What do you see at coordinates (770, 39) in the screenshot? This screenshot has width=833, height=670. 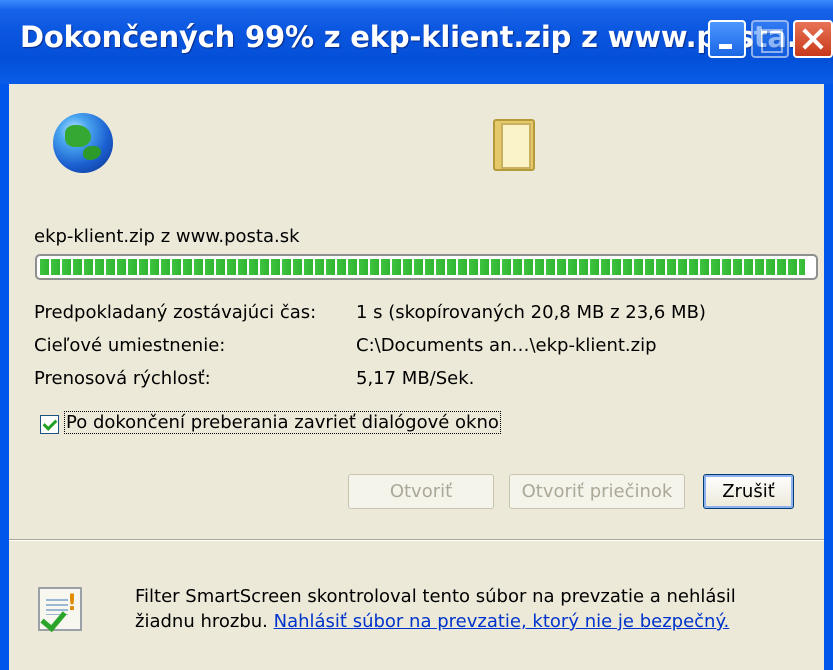 I see `maximize-button` at bounding box center [770, 39].